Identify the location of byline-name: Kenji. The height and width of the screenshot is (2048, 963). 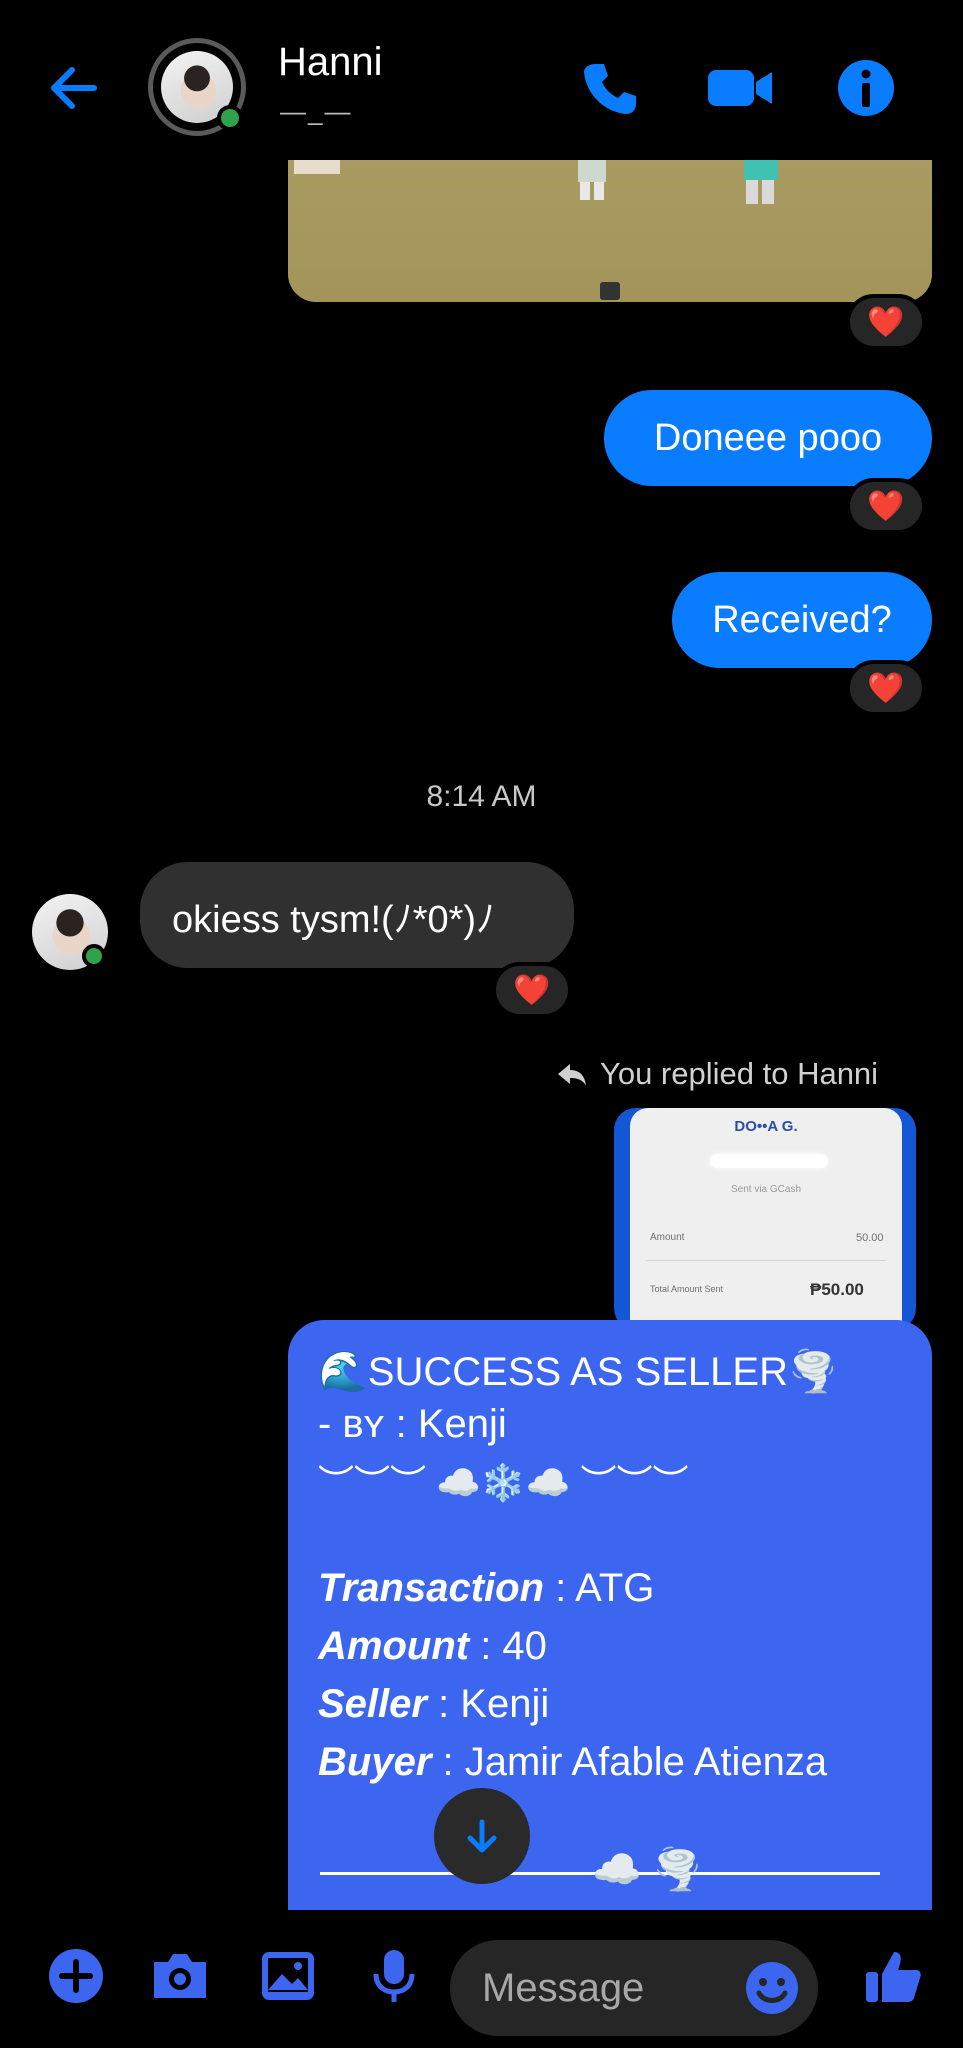
(462, 1424).